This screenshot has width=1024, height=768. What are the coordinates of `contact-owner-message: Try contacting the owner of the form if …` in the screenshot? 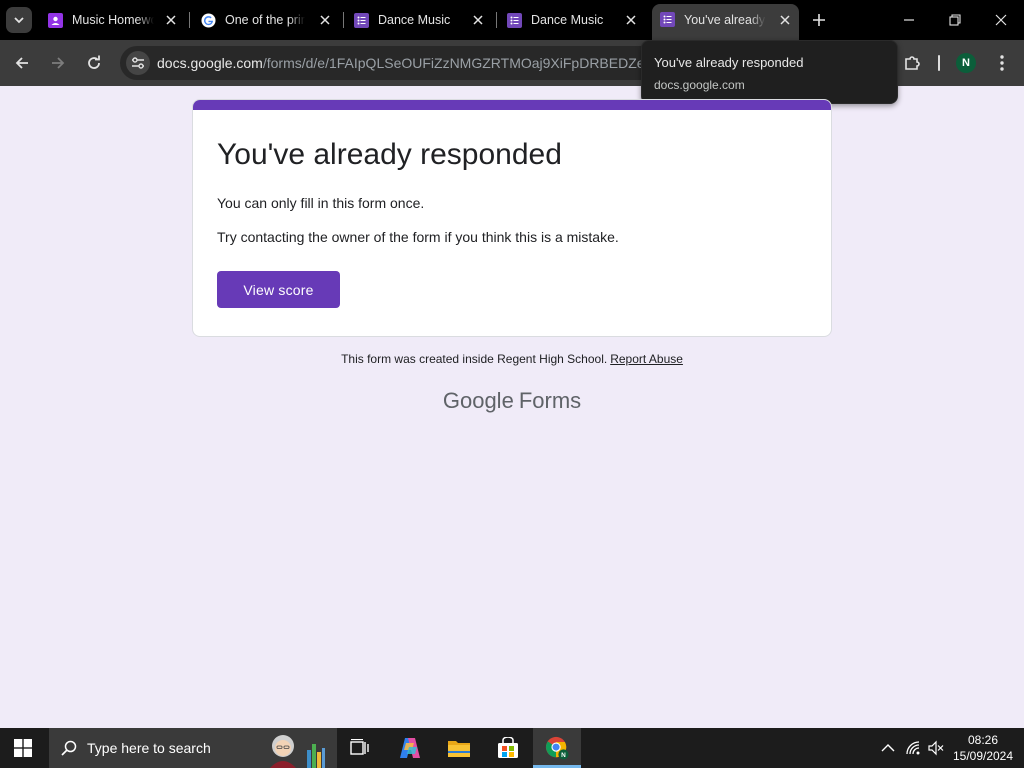 It's located at (418, 237).